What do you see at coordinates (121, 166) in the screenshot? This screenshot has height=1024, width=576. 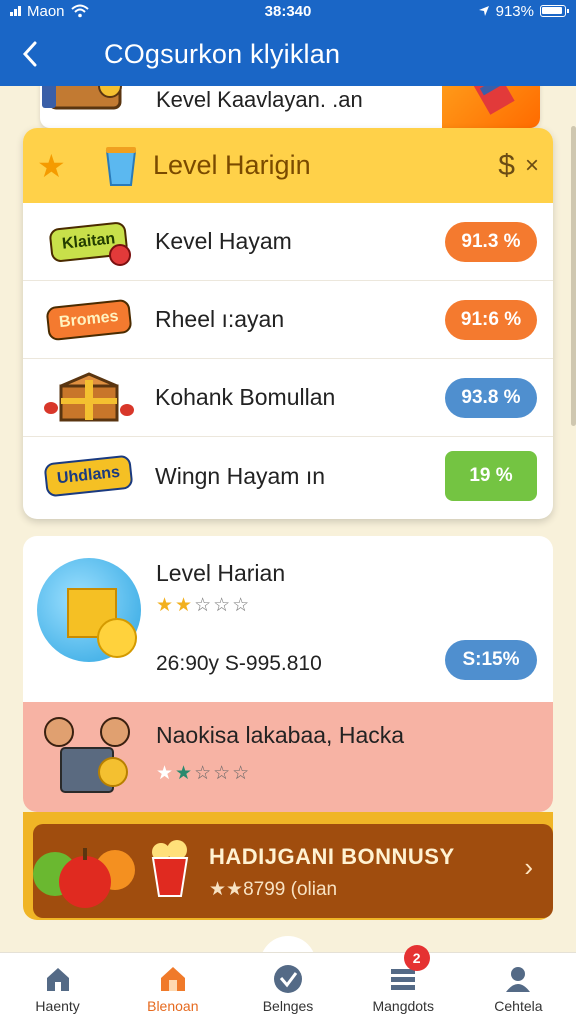 I see `cup-icon` at bounding box center [121, 166].